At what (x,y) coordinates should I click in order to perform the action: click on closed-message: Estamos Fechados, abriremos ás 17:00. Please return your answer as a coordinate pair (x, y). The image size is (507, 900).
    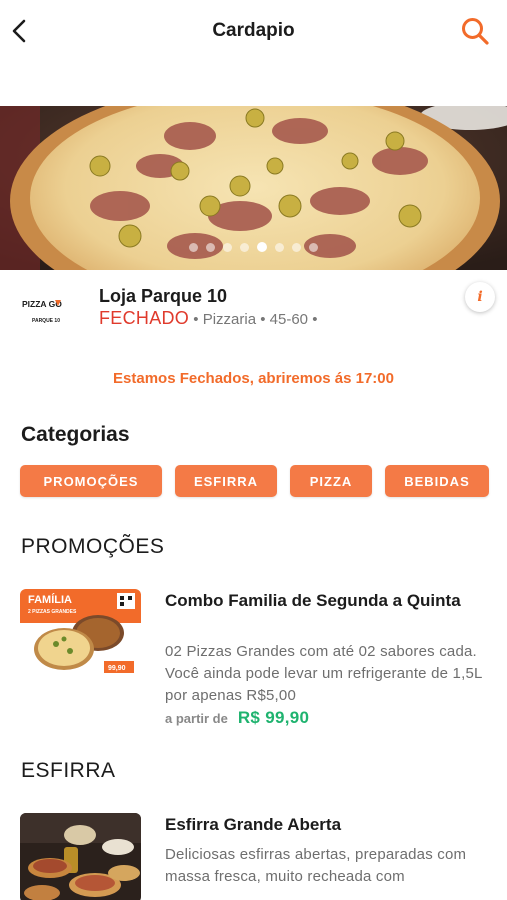
    Looking at the image, I should click on (253, 378).